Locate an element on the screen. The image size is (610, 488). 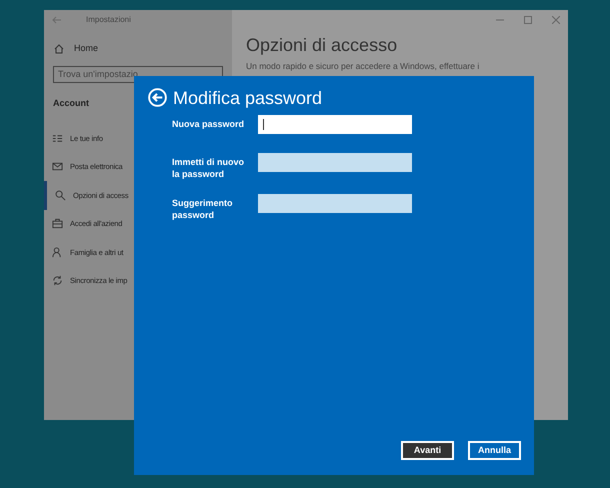
field-label: Immetti di nuovo la password is located at coordinates (208, 168).